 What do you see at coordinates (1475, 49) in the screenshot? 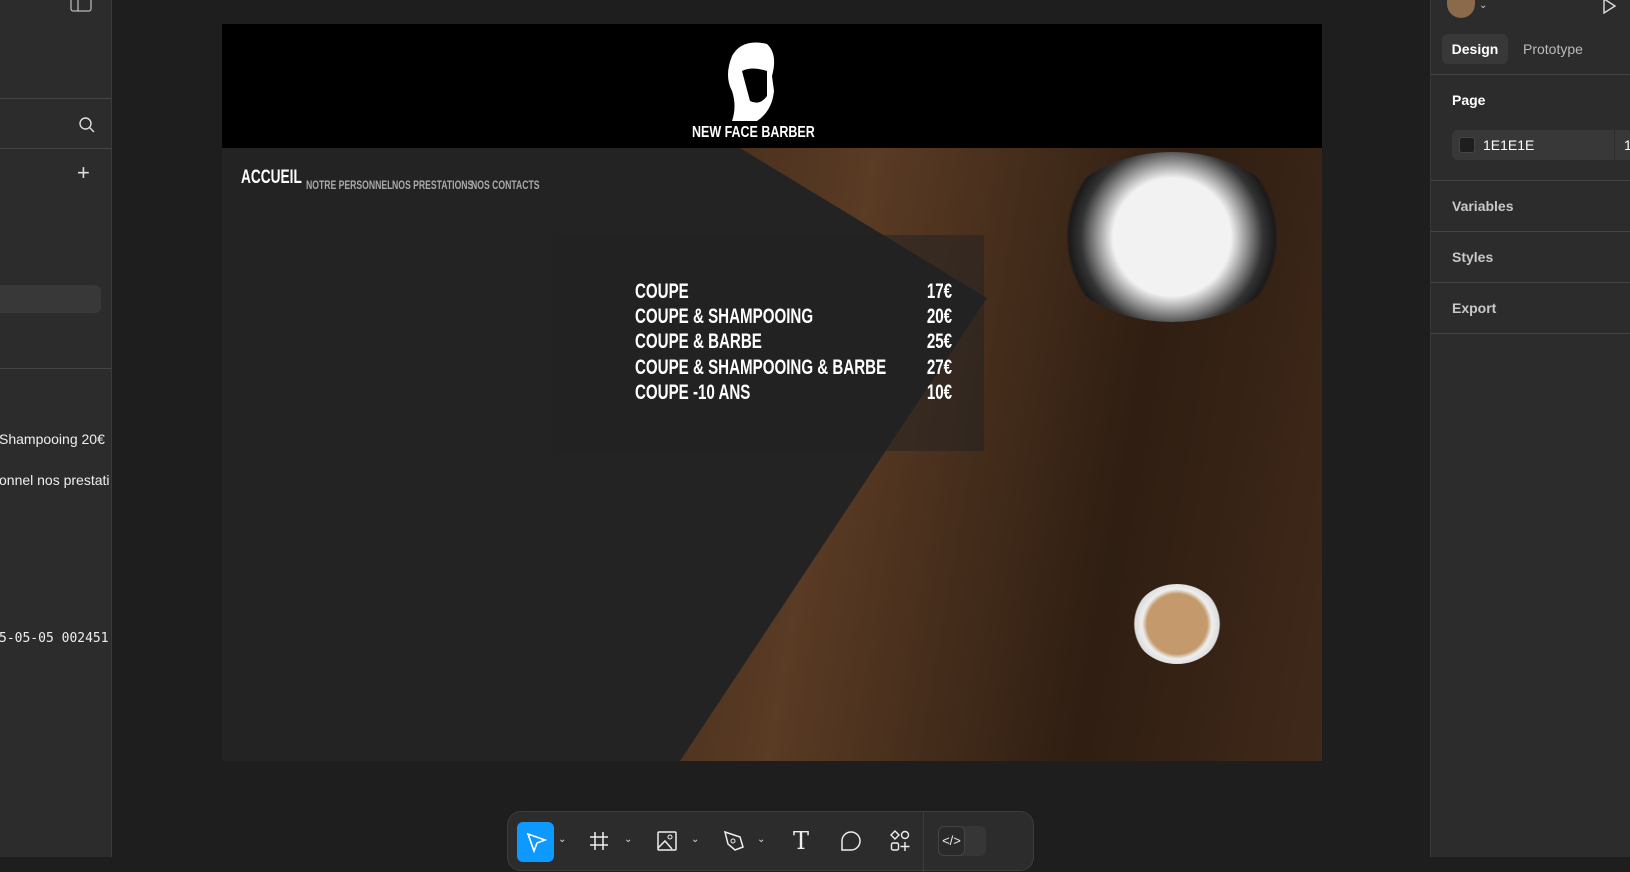
I see `tab-design: Design` at bounding box center [1475, 49].